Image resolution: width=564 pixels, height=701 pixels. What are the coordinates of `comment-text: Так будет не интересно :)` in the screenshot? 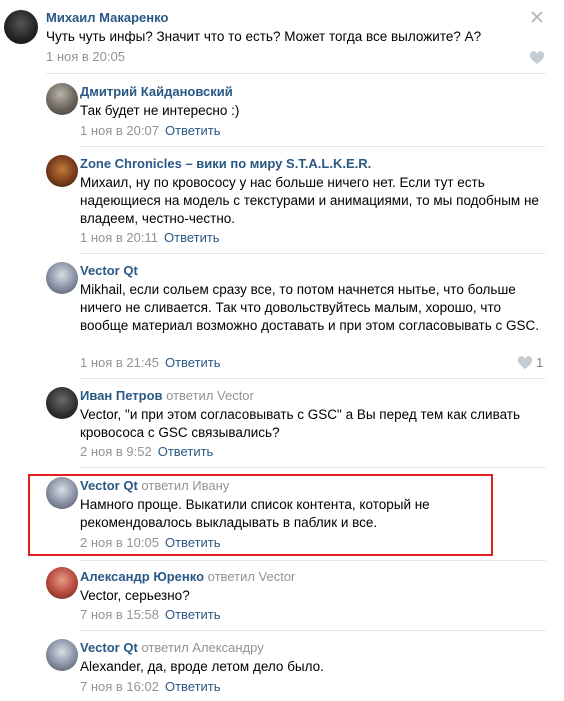 It's located at (160, 110).